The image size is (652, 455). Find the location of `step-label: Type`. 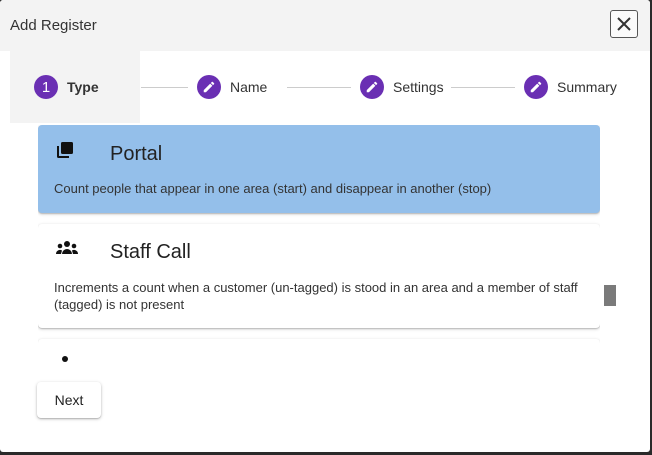

step-label: Type is located at coordinates (83, 87).